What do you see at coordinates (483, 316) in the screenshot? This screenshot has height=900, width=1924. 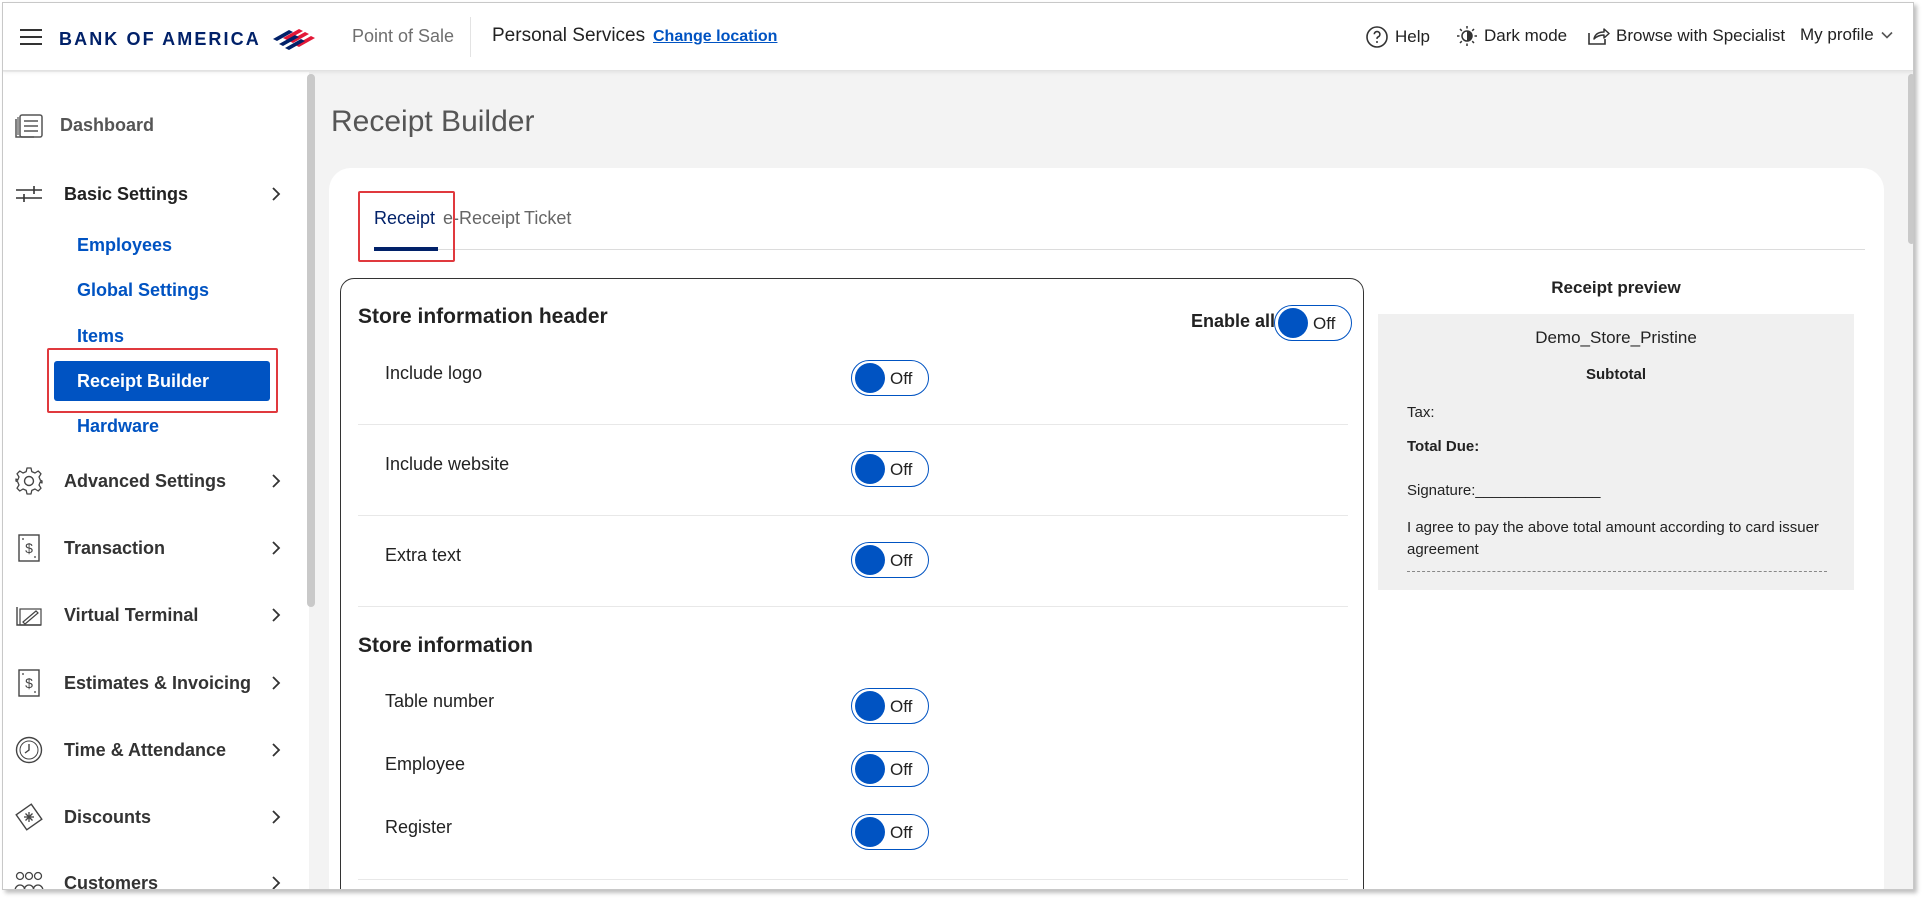 I see `section-heading-store-information-header: Store information header` at bounding box center [483, 316].